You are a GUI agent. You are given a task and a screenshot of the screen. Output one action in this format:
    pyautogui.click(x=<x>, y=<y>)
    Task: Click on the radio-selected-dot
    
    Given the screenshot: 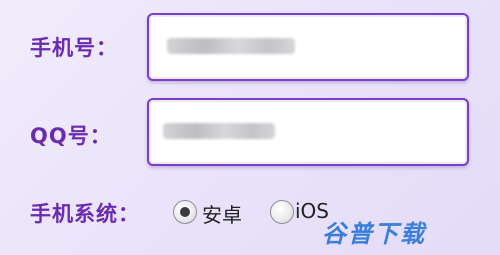 What is the action you would take?
    pyautogui.click(x=185, y=212)
    